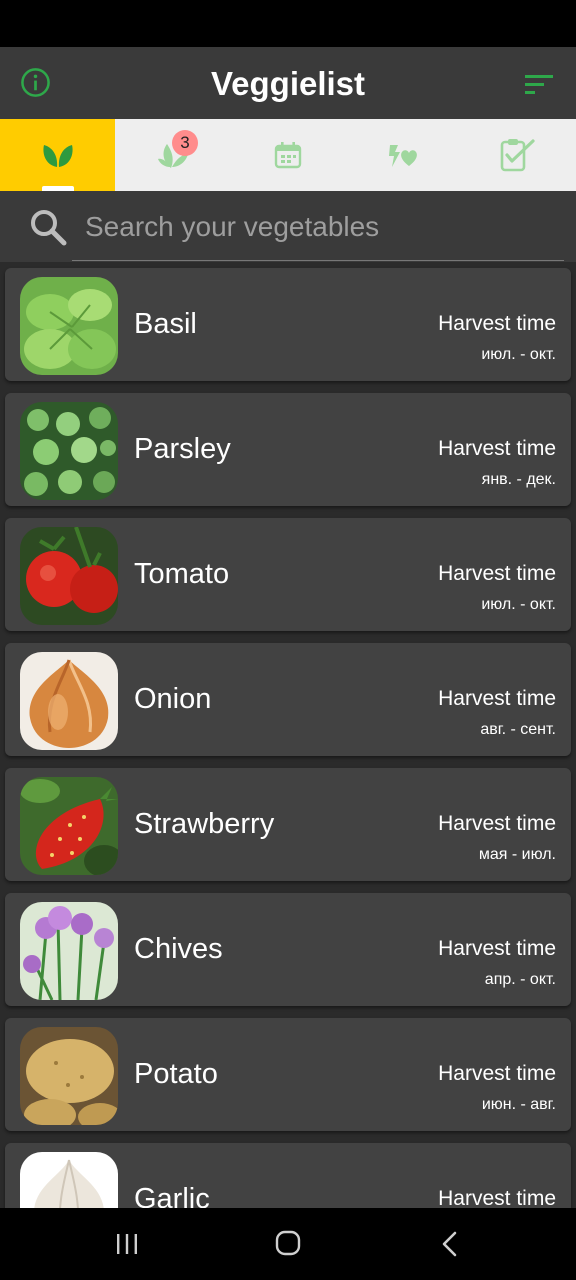 The width and height of the screenshot is (576, 1280). Describe the element at coordinates (69, 826) in the screenshot. I see `strawberry-image` at that location.